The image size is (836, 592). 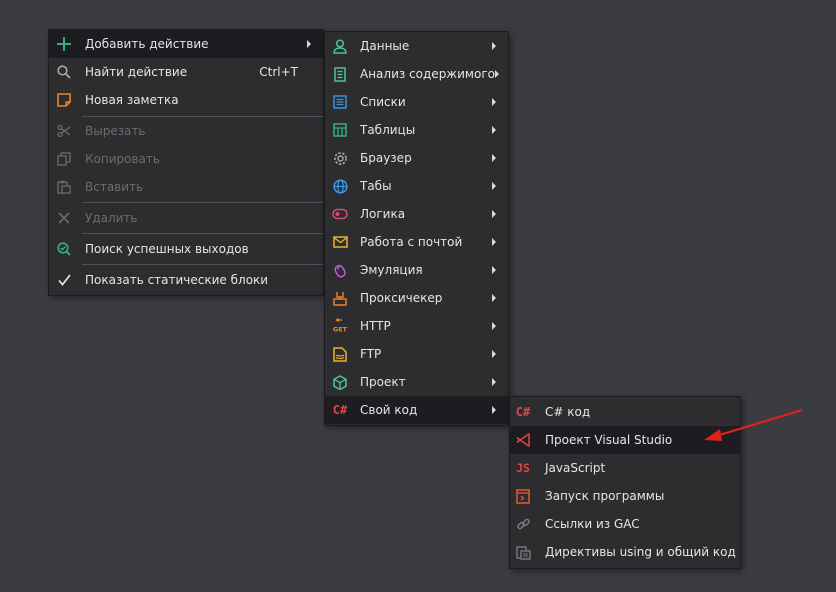 What do you see at coordinates (605, 496) in the screenshot?
I see `menu-item-label: Запуск программы` at bounding box center [605, 496].